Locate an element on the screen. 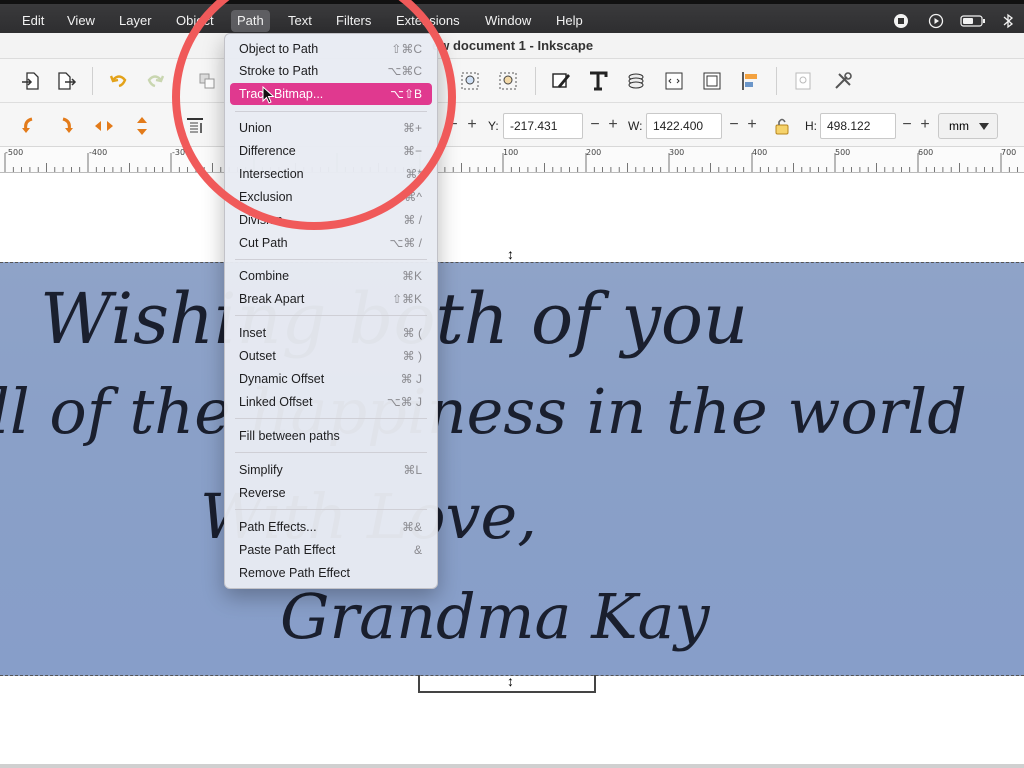 This screenshot has width=1024, height=768. ruler-label: 300 is located at coordinates (677, 152).